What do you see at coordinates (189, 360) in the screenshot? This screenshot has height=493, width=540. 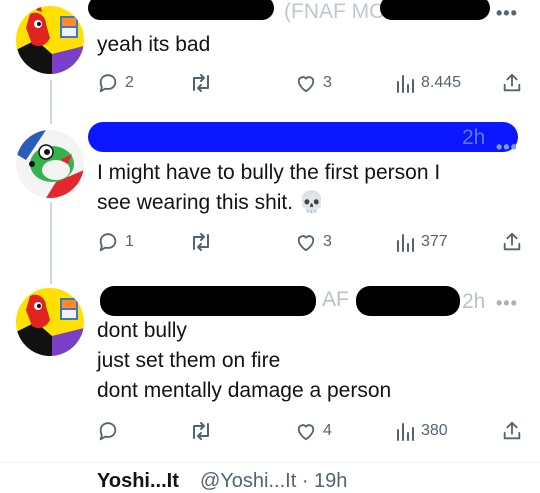 I see `text-line: just set them on fire` at bounding box center [189, 360].